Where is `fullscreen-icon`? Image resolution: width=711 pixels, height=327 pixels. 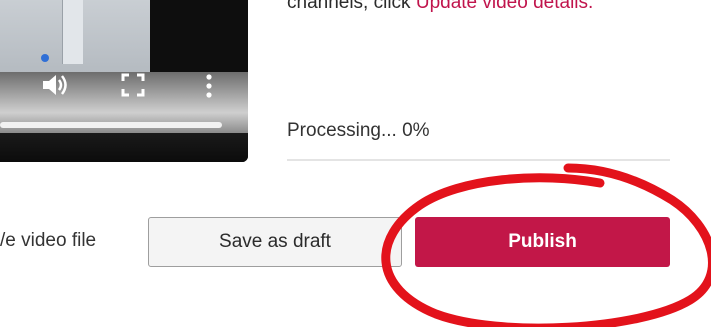
fullscreen-icon is located at coordinates (133, 85).